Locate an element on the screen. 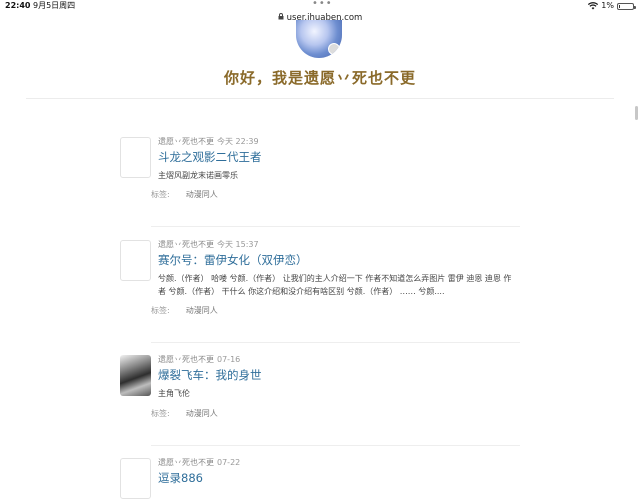 The image size is (640, 499). story-meta: 遗愿丷死也不更 07-22 is located at coordinates (199, 462).